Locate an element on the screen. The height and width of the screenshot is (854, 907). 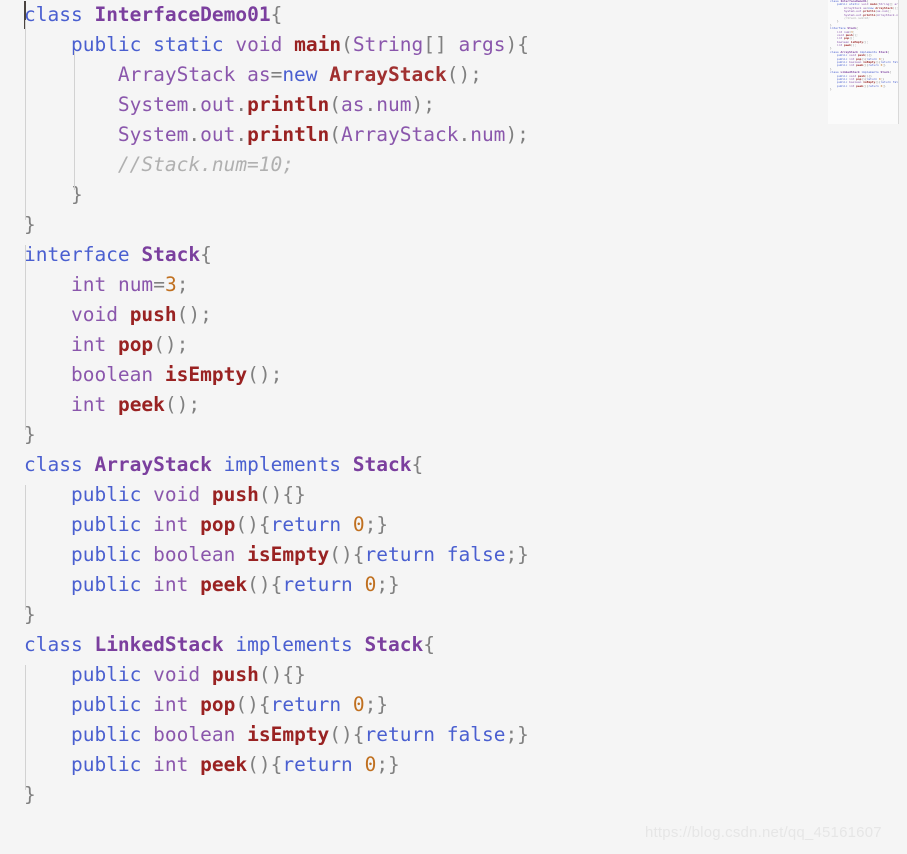
code-token: push is located at coordinates (153, 314).